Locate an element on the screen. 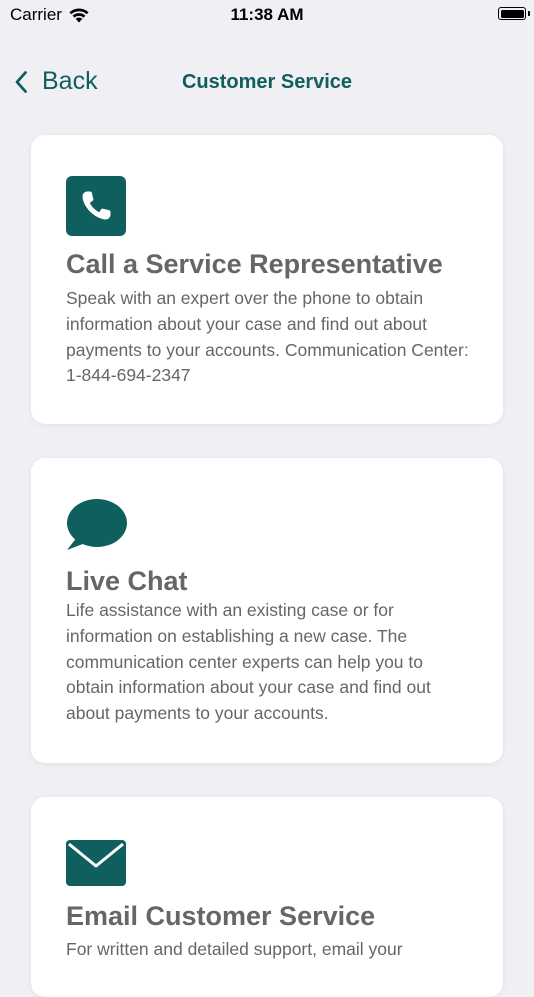 This screenshot has height=997, width=534. page-title: Customer Service is located at coordinates (267, 82).